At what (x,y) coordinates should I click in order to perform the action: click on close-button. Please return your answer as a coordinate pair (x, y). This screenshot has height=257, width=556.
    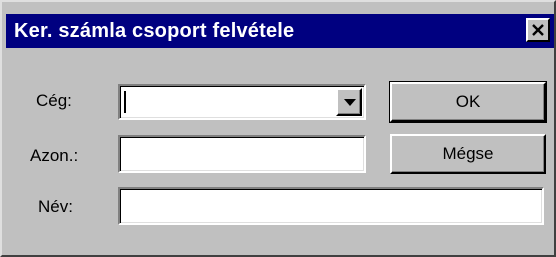
    Looking at the image, I should click on (538, 30).